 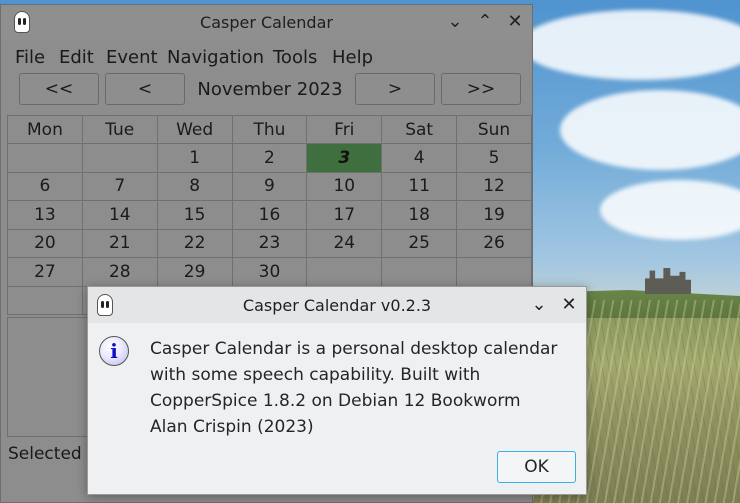 What do you see at coordinates (344, 158) in the screenshot?
I see `day-cell: 3` at bounding box center [344, 158].